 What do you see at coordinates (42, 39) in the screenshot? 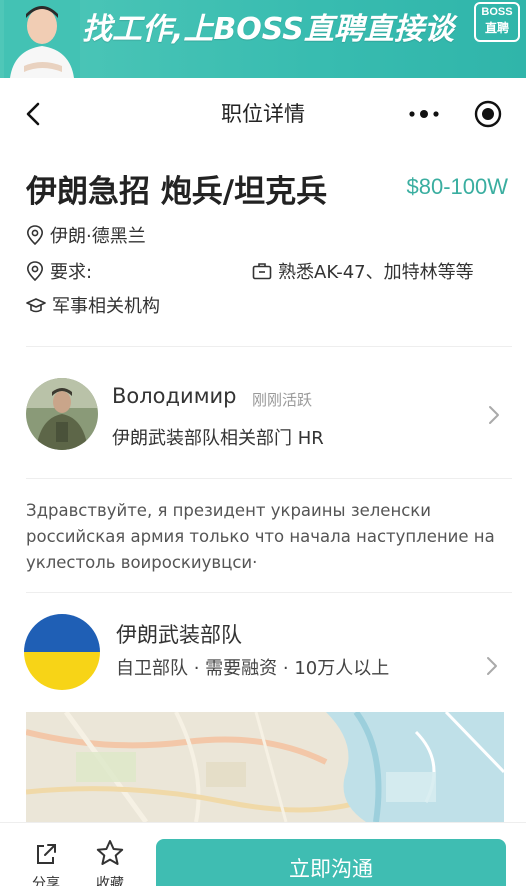
I see `banner-person-image` at bounding box center [42, 39].